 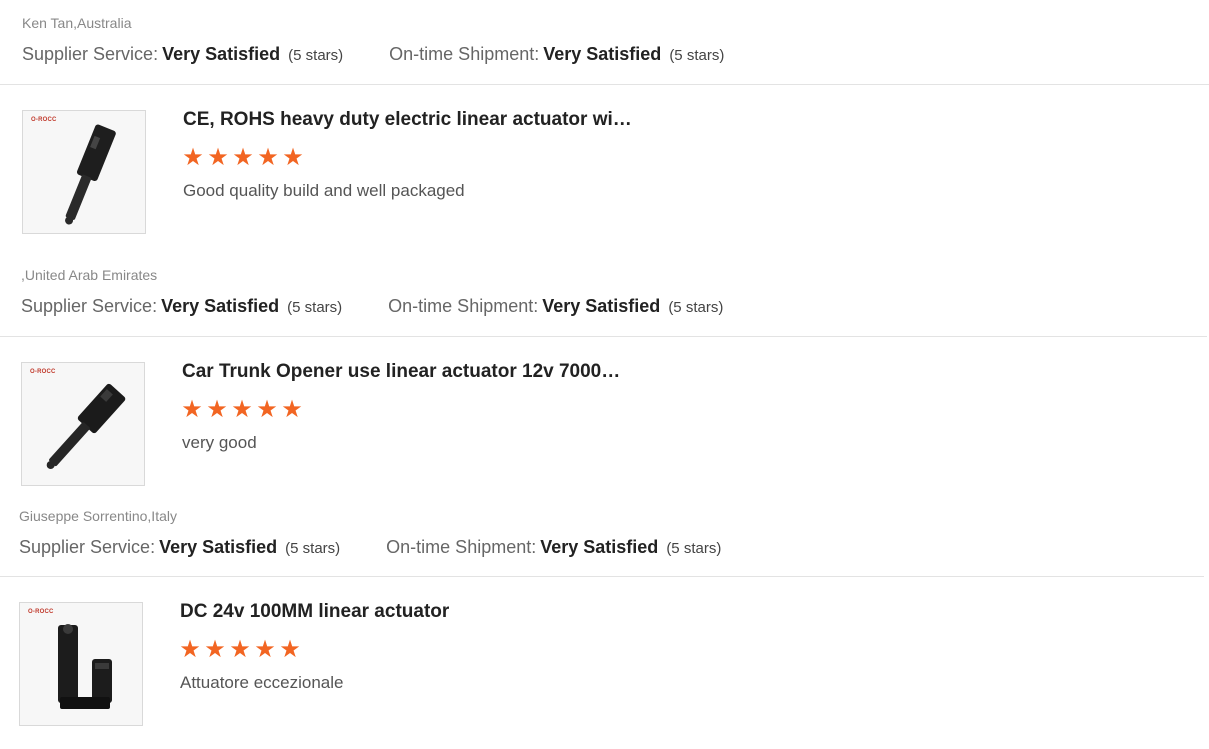 I want to click on review-comment: very good, so click(x=219, y=442).